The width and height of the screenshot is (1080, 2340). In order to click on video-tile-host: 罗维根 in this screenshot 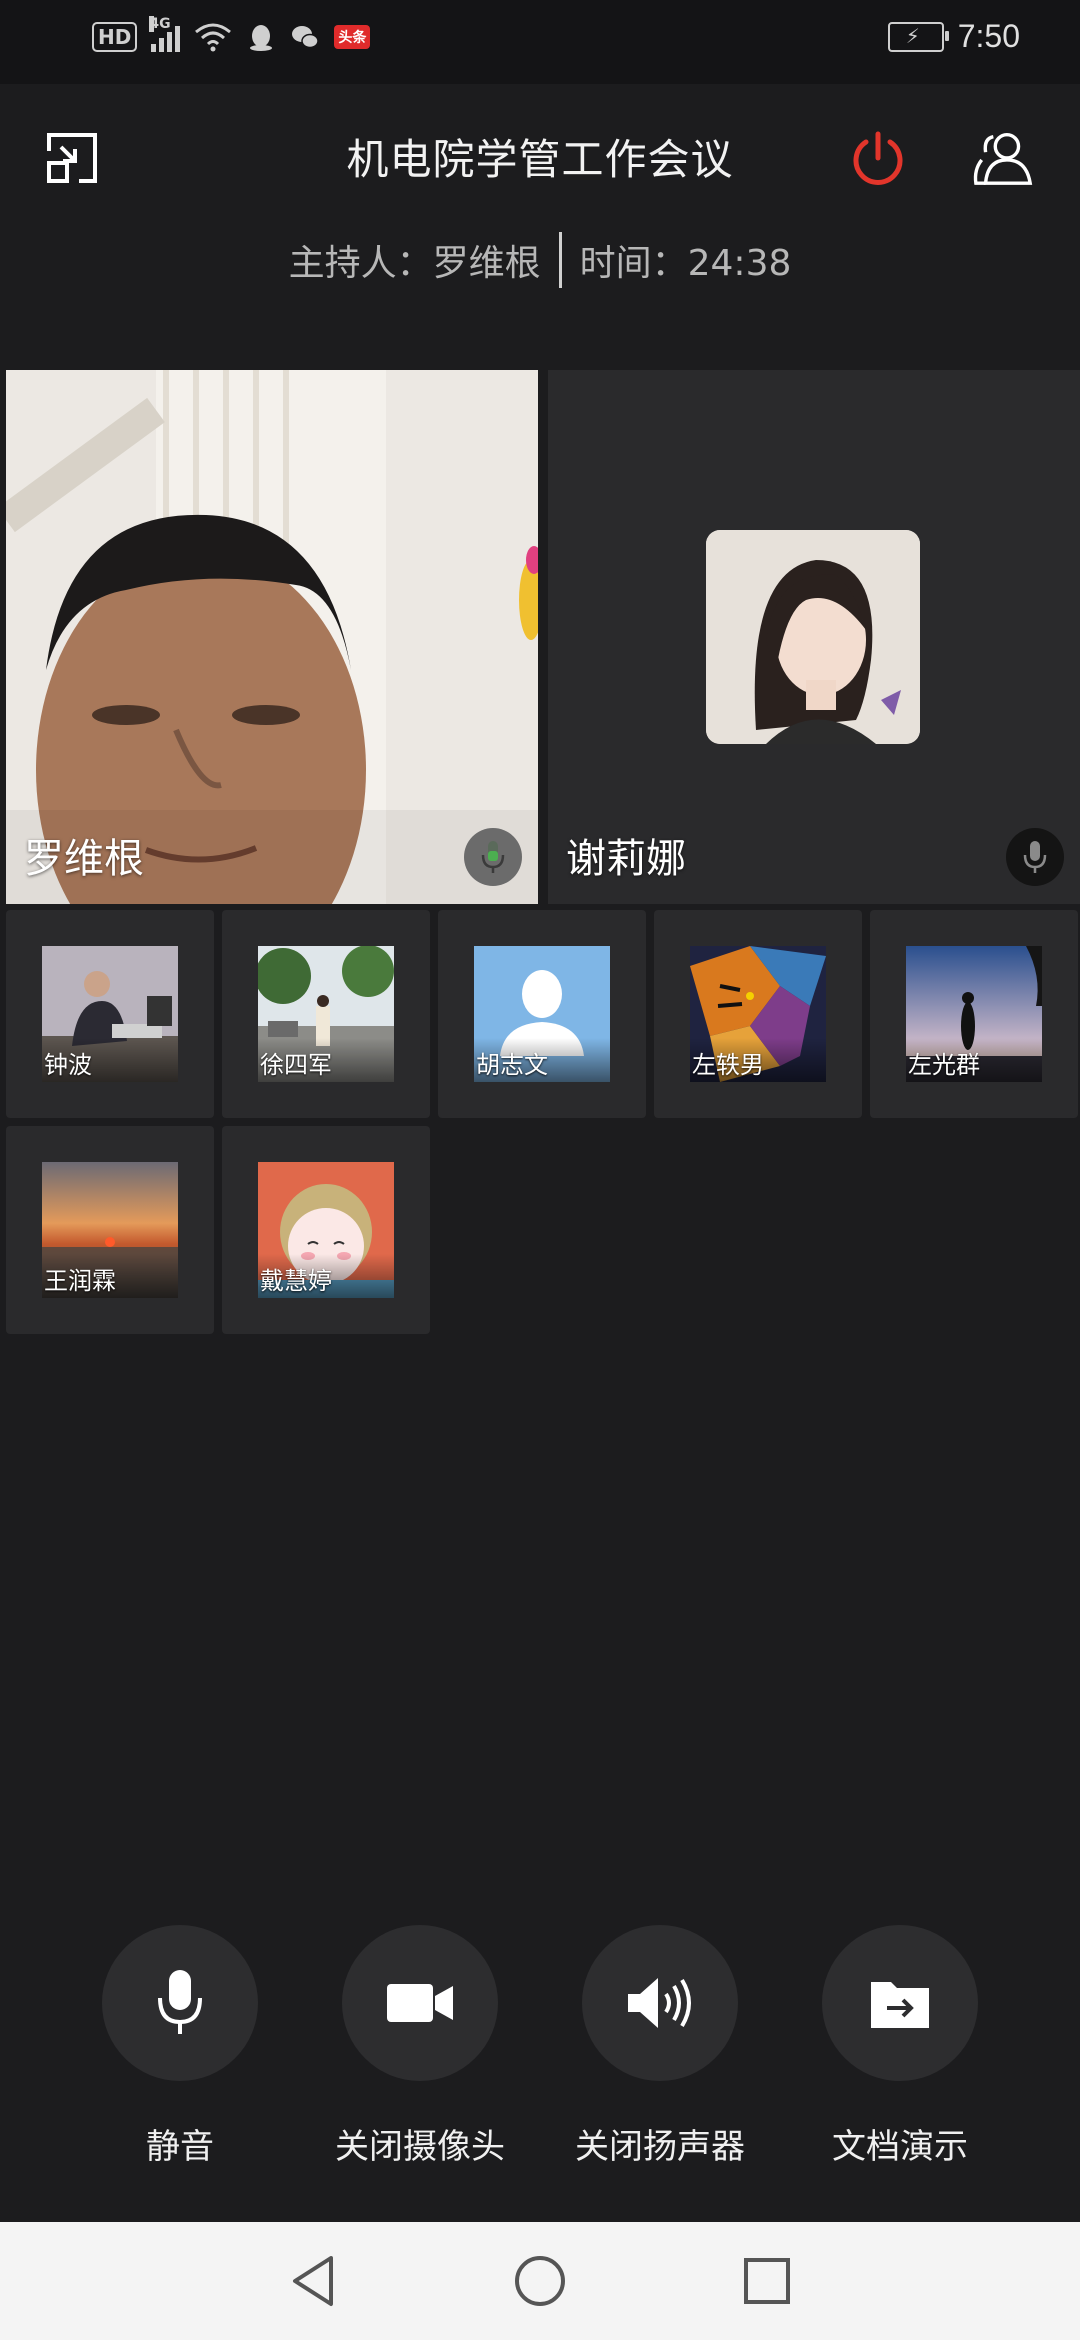, I will do `click(272, 637)`.